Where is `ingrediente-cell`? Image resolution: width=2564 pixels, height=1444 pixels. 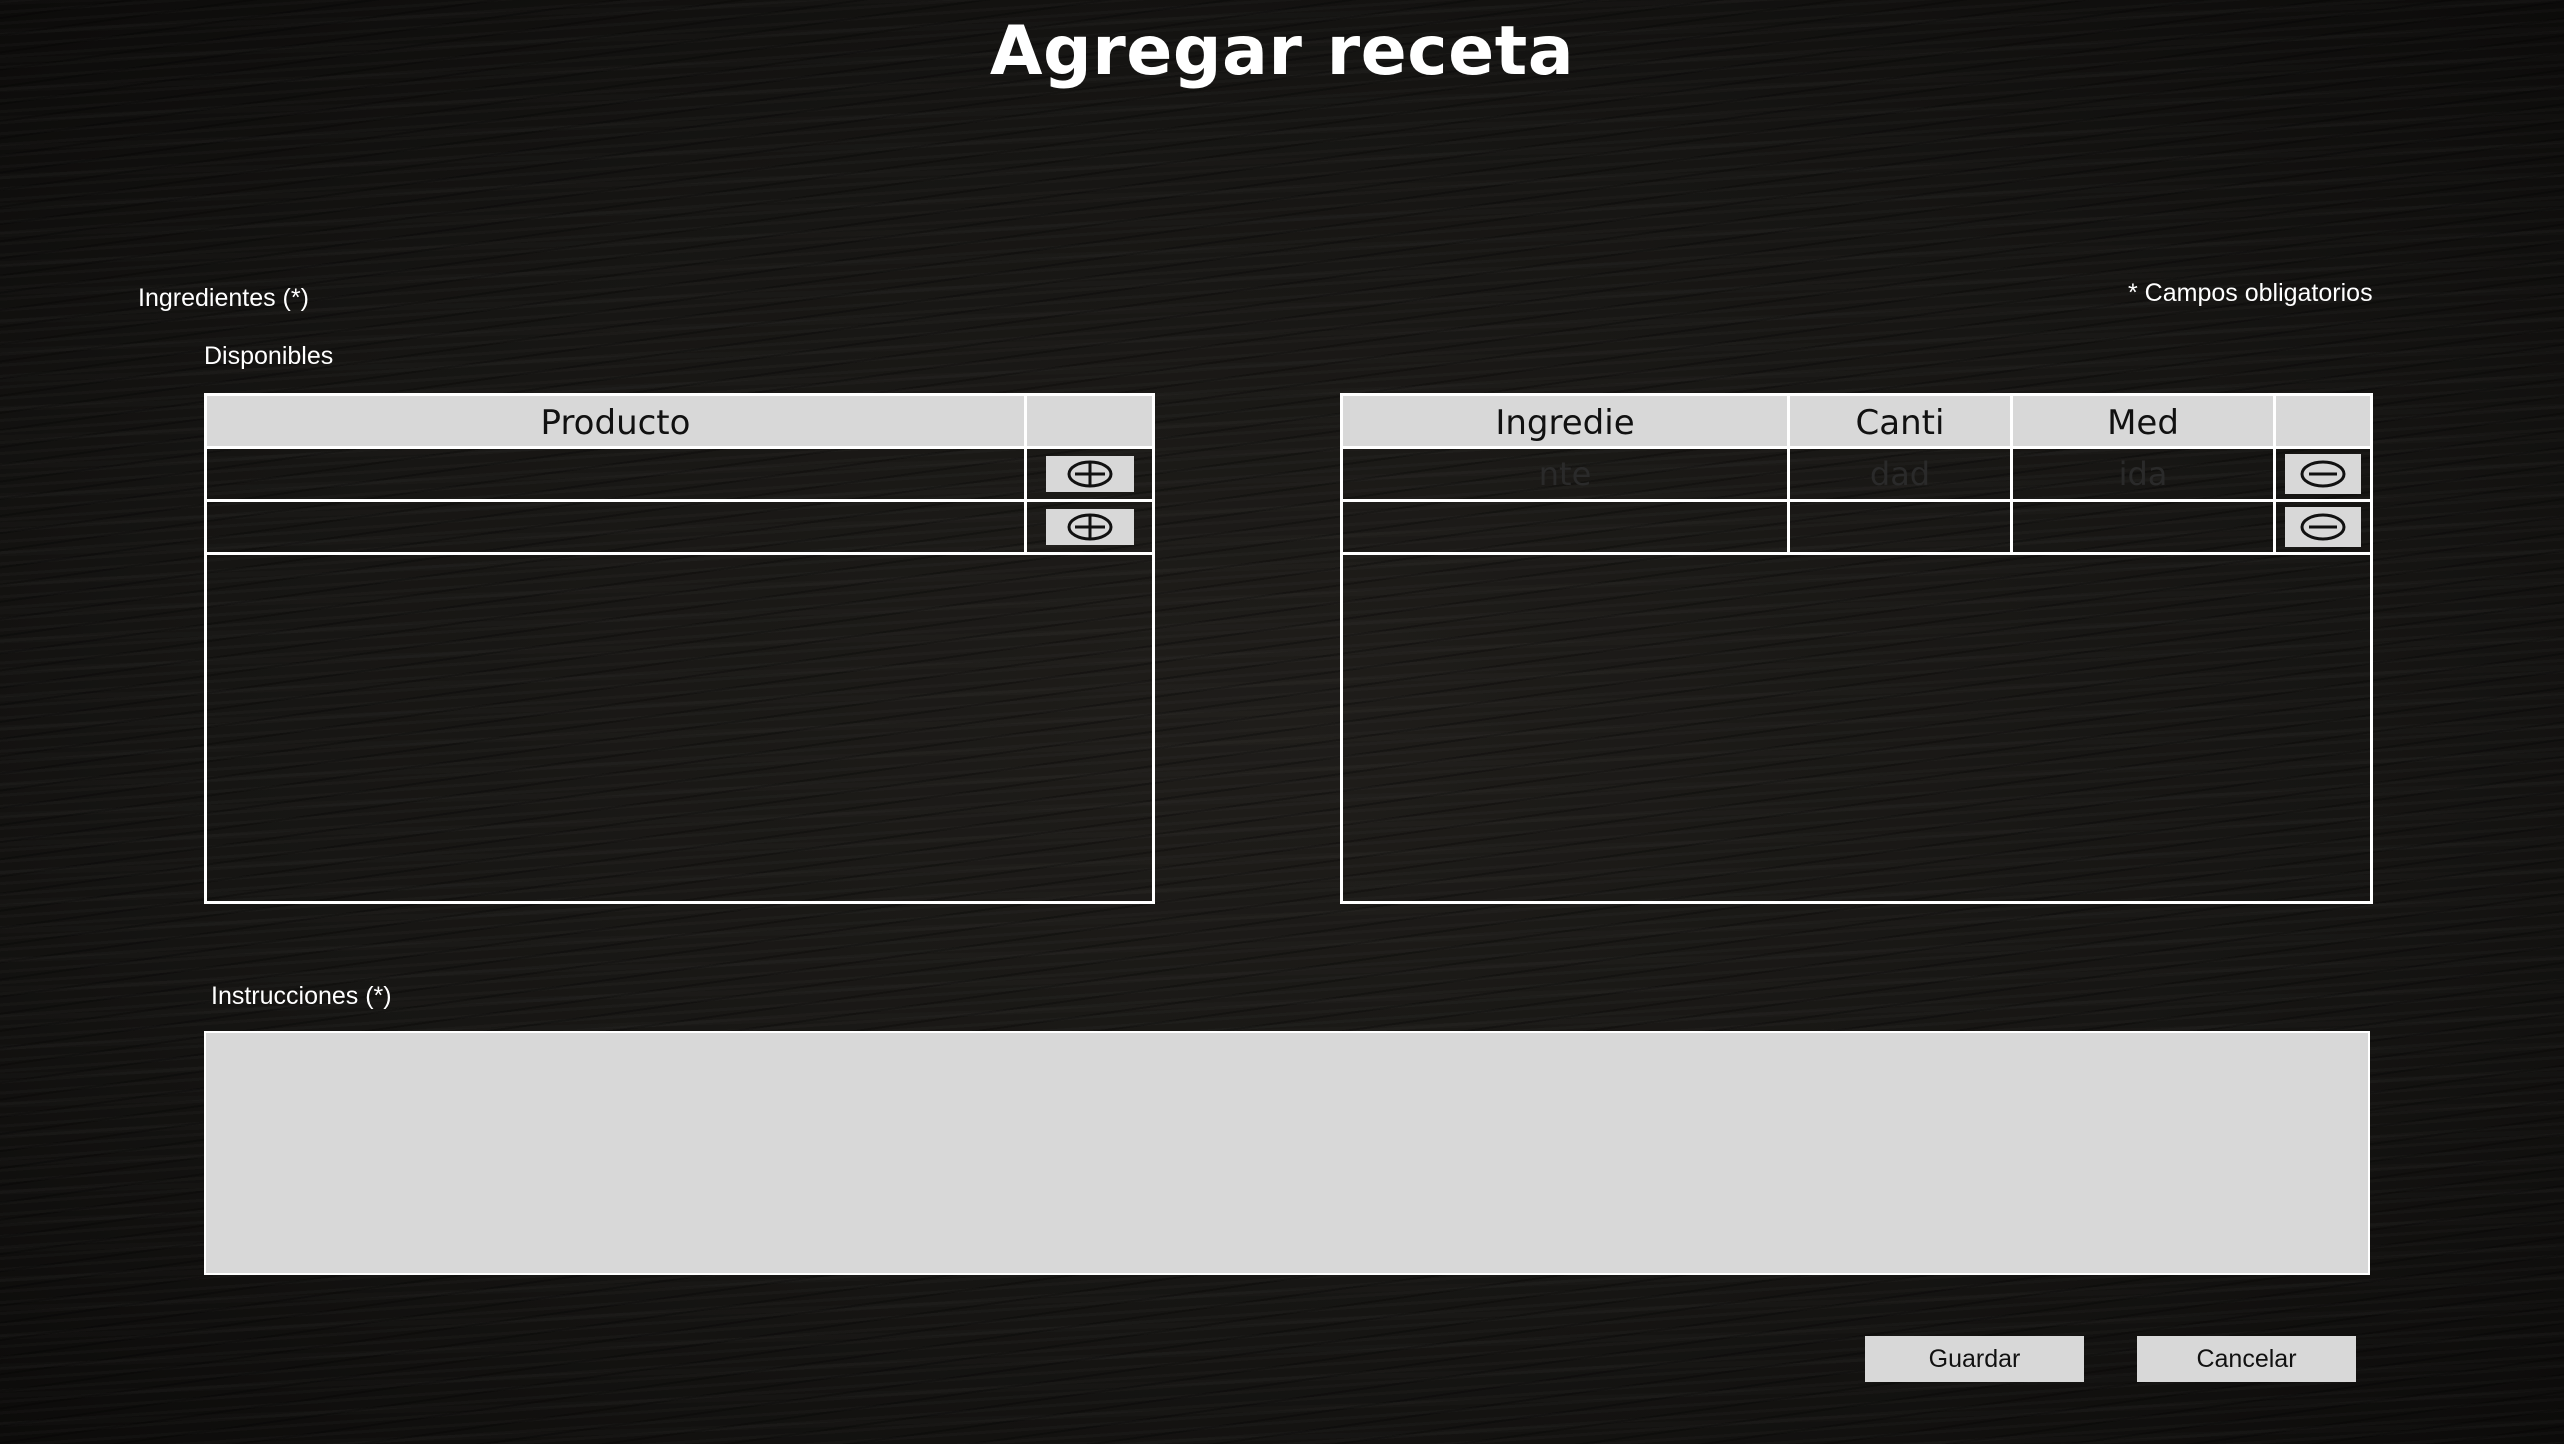
ingrediente-cell is located at coordinates (1565, 527).